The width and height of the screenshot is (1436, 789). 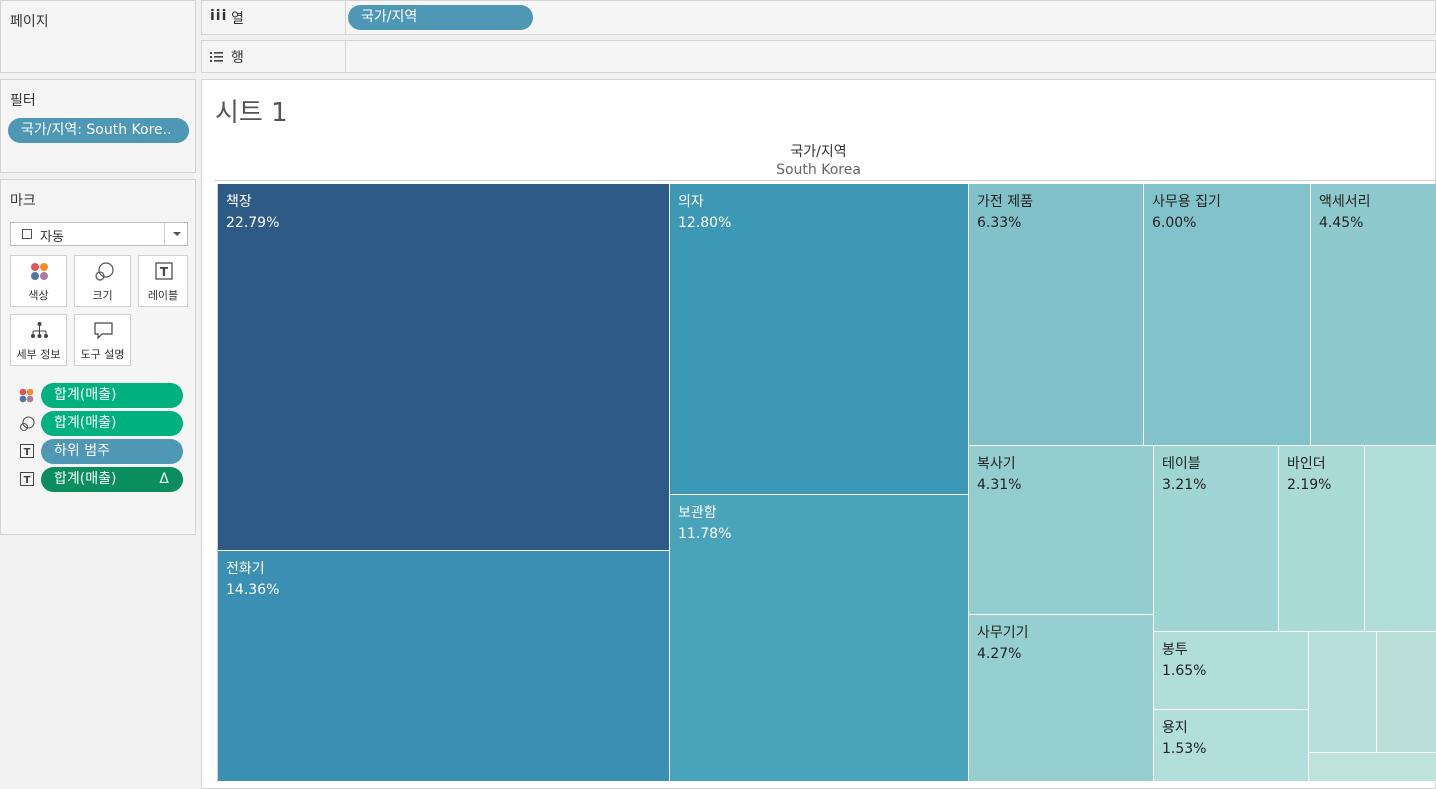 What do you see at coordinates (1184, 671) in the screenshot?
I see `tile-percent: 1.65%` at bounding box center [1184, 671].